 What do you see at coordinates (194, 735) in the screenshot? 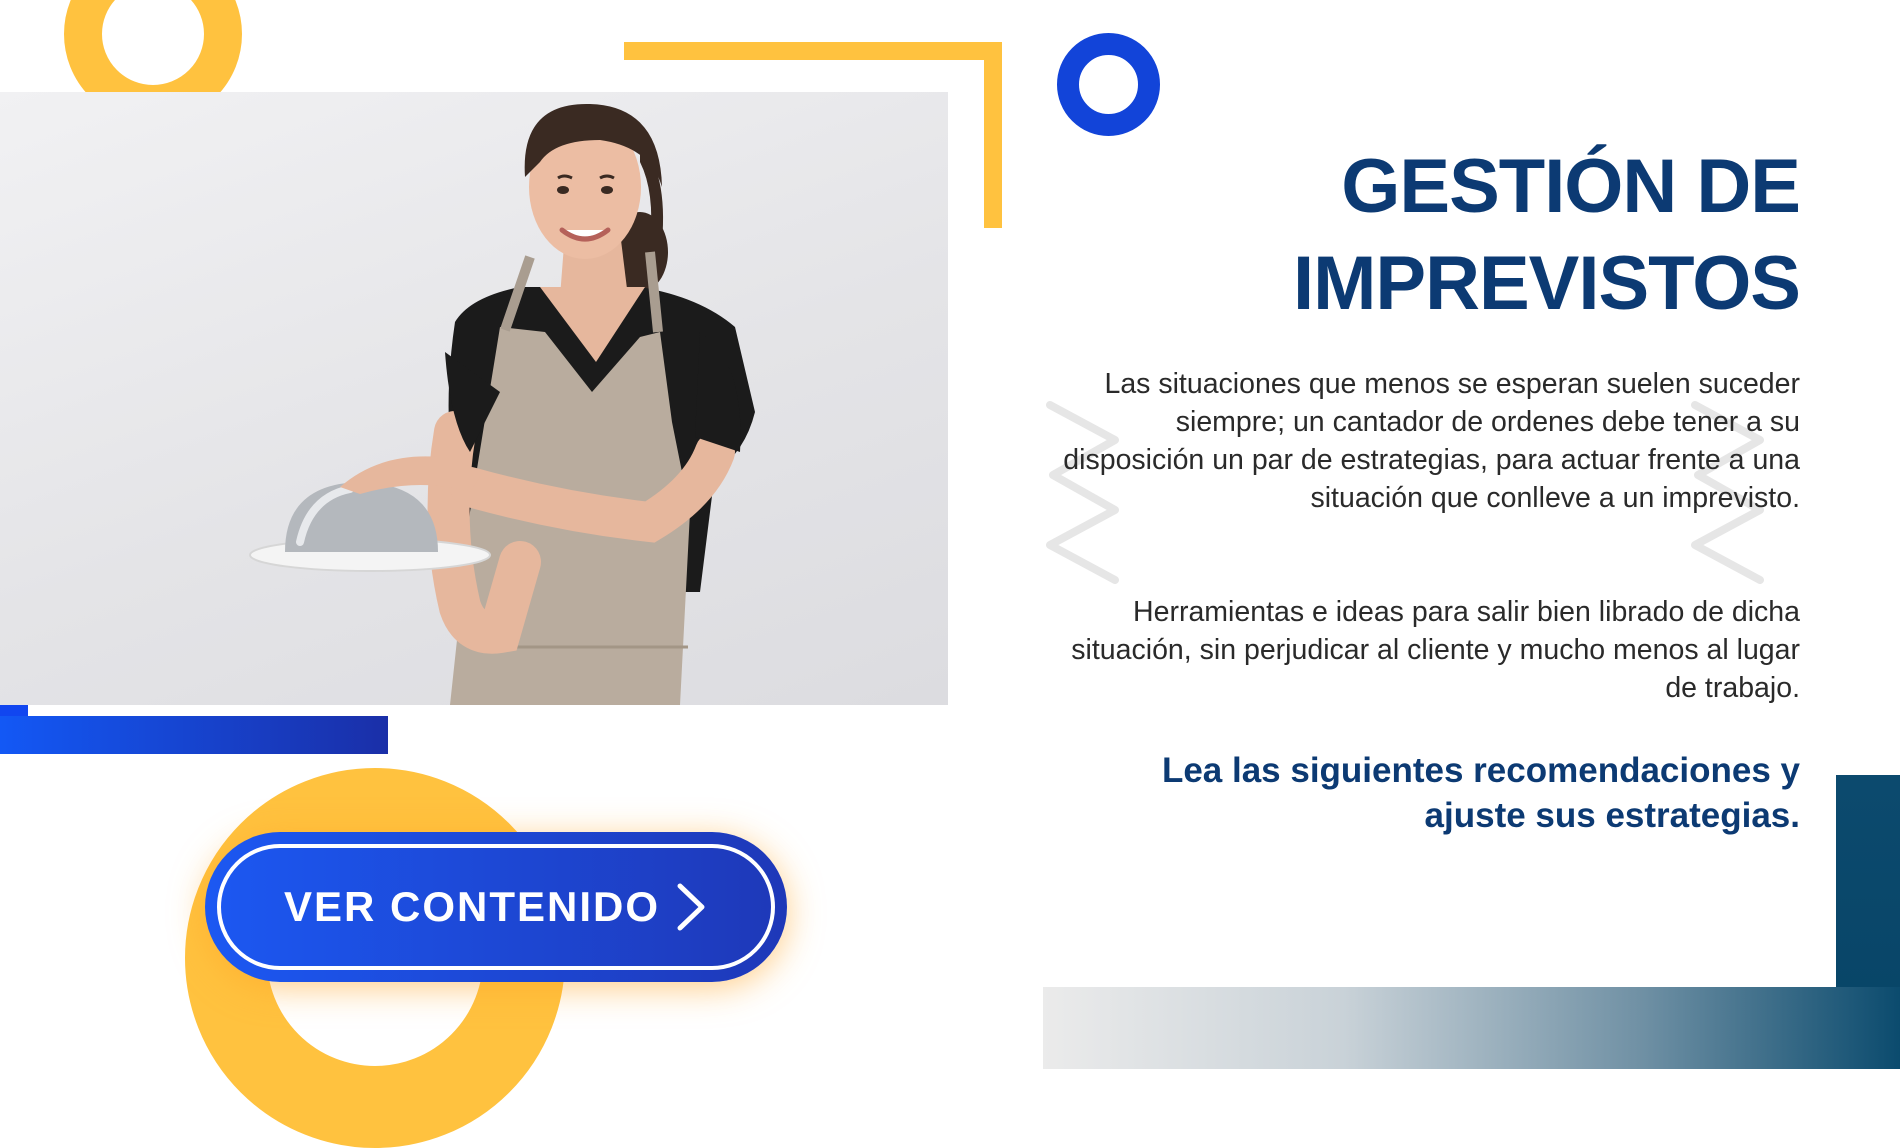
I see `blue-frame-horizontal-decoration` at bounding box center [194, 735].